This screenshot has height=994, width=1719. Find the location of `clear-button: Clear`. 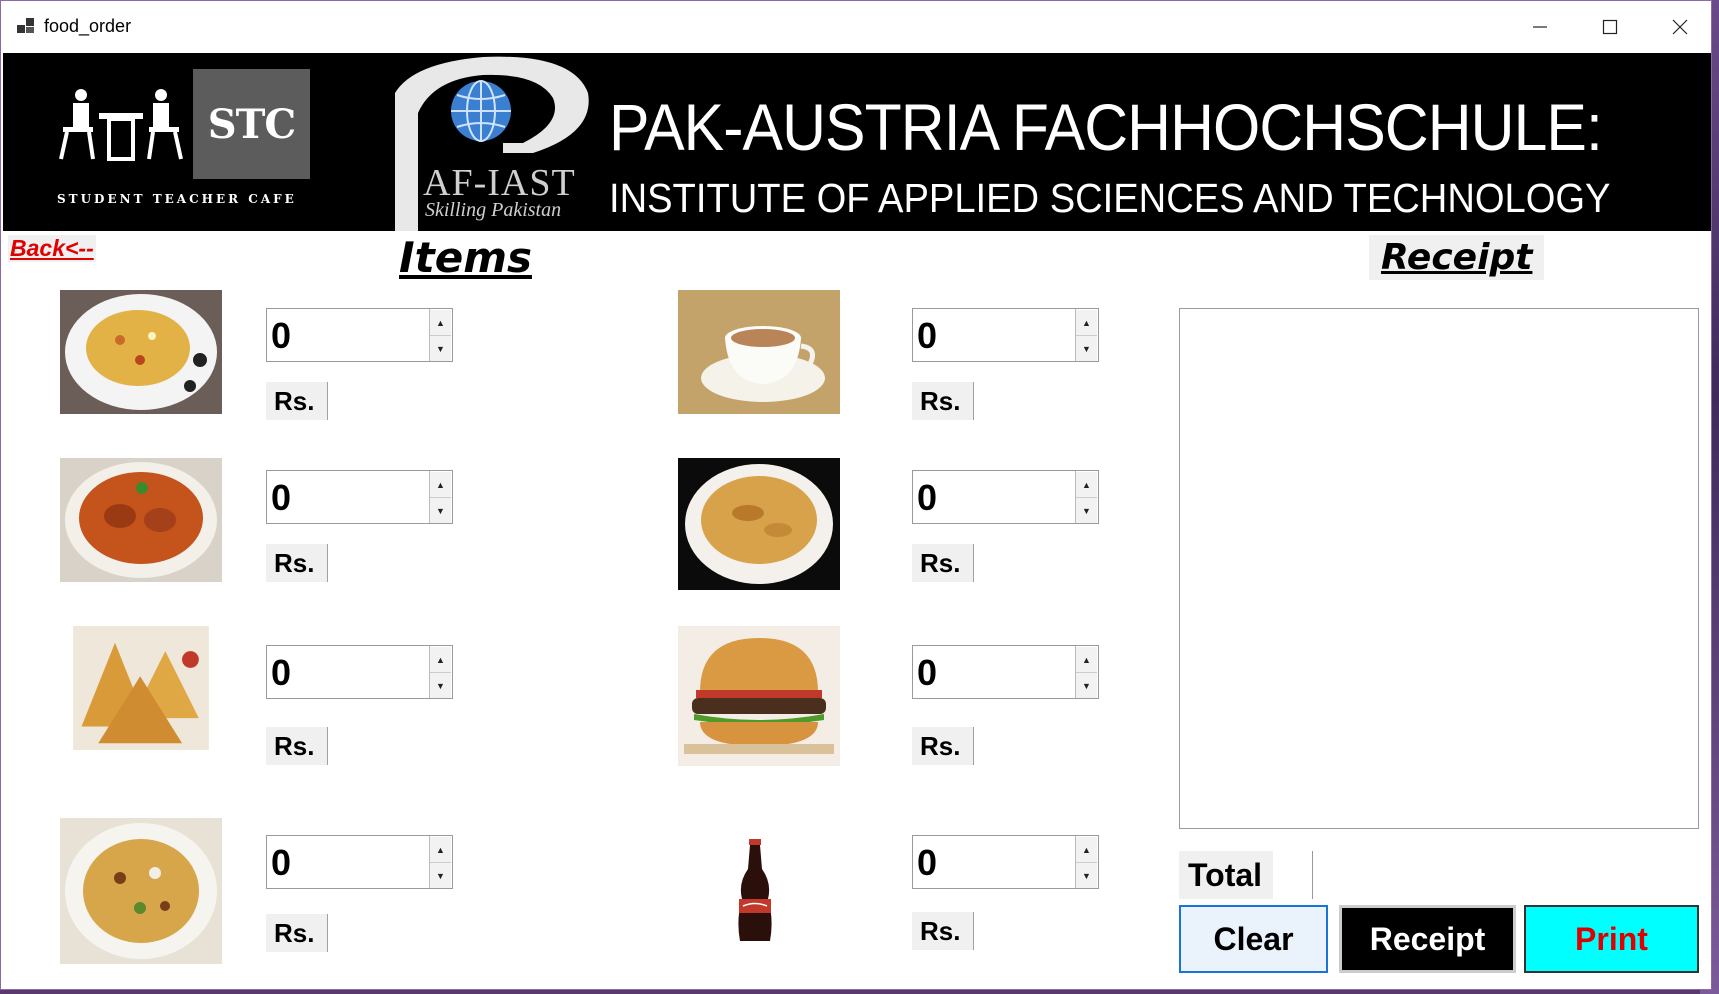

clear-button: Clear is located at coordinates (1253, 939).